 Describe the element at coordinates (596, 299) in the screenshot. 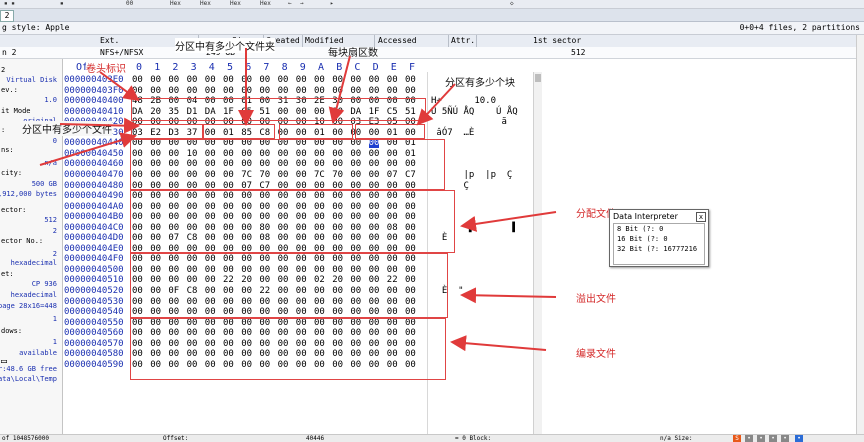

I see `annotation-overflow: 溢出文件` at that location.